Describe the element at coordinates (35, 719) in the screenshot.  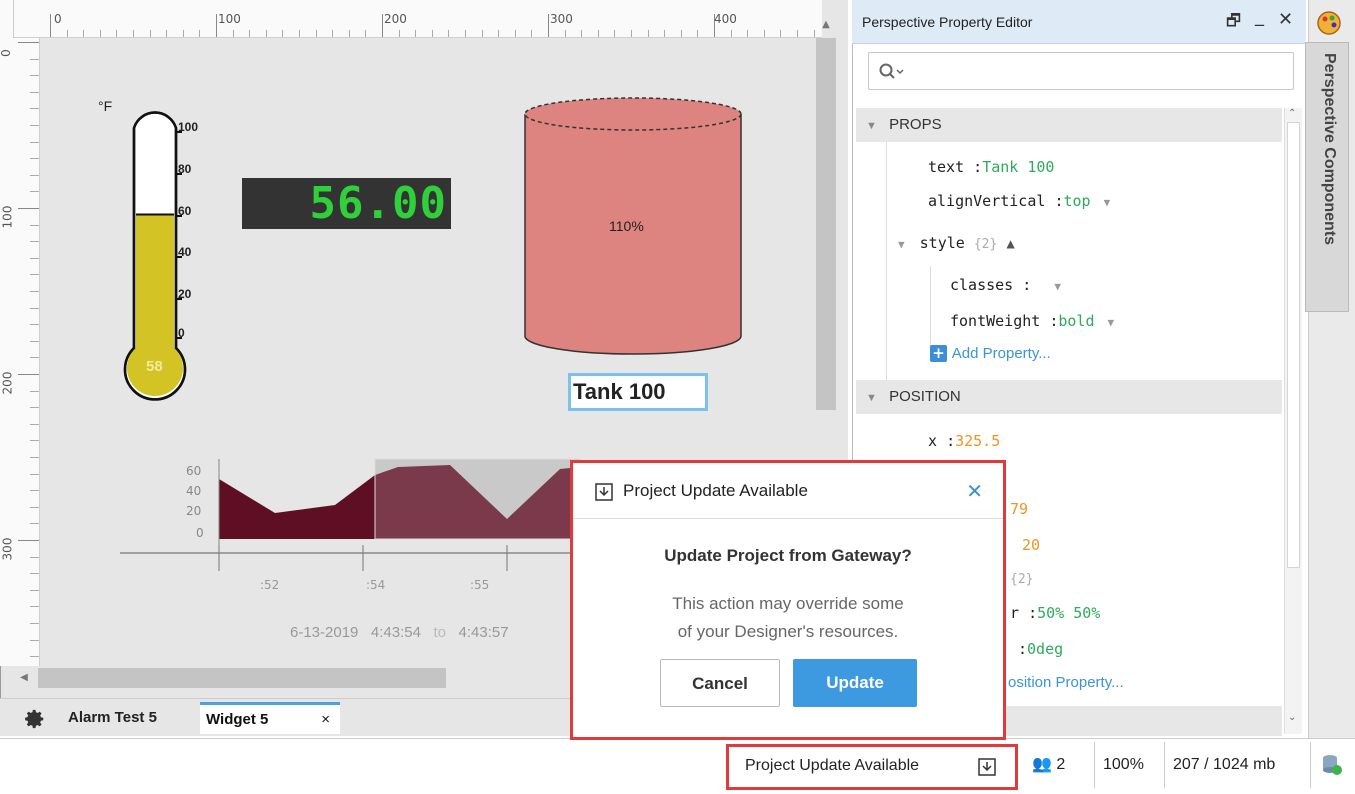
I see `gear-icon` at that location.